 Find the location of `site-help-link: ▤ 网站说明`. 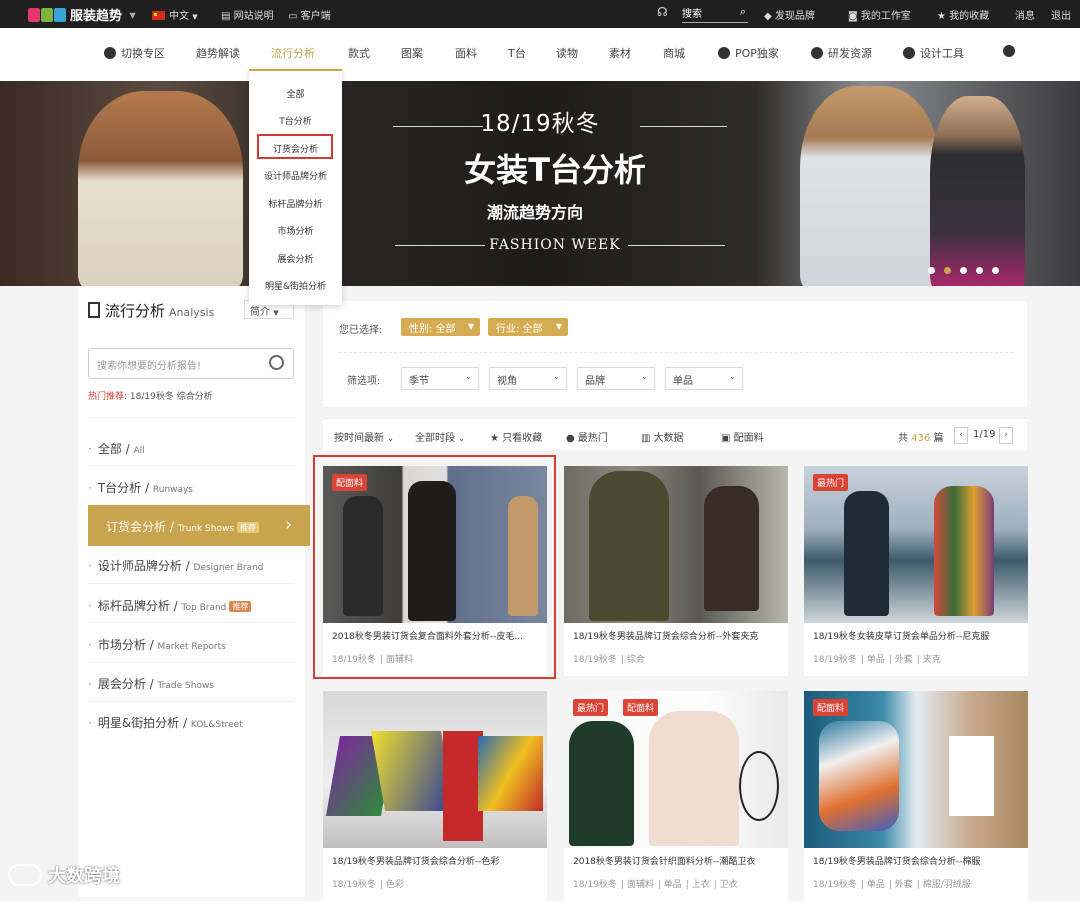

site-help-link: ▤ 网站说明 is located at coordinates (247, 14).